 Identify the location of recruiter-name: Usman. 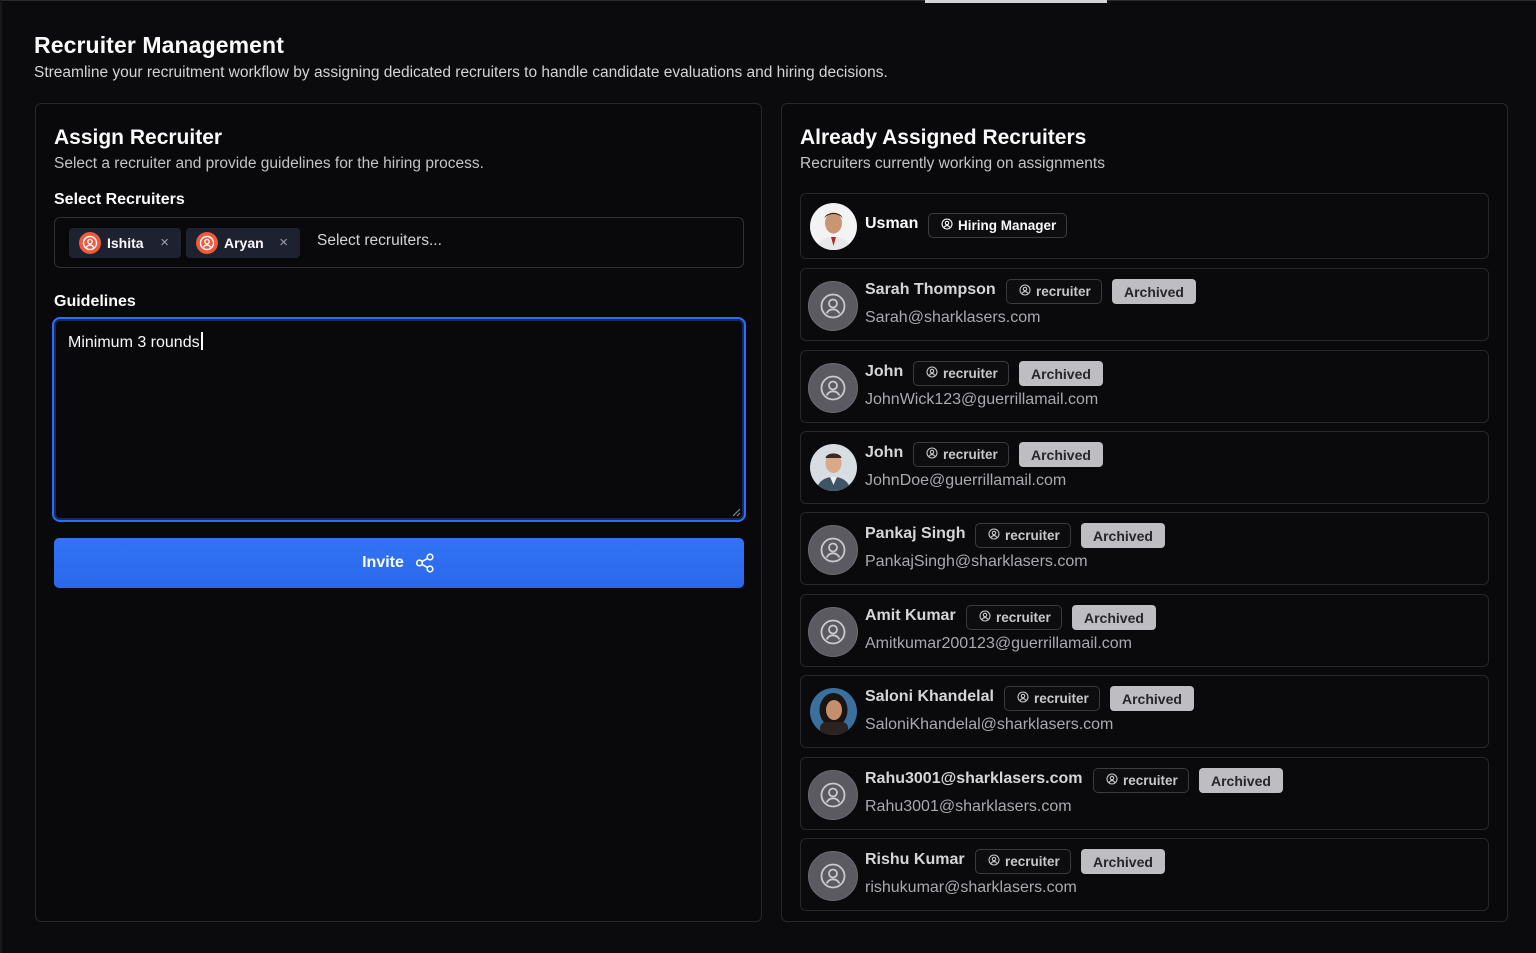
(892, 223).